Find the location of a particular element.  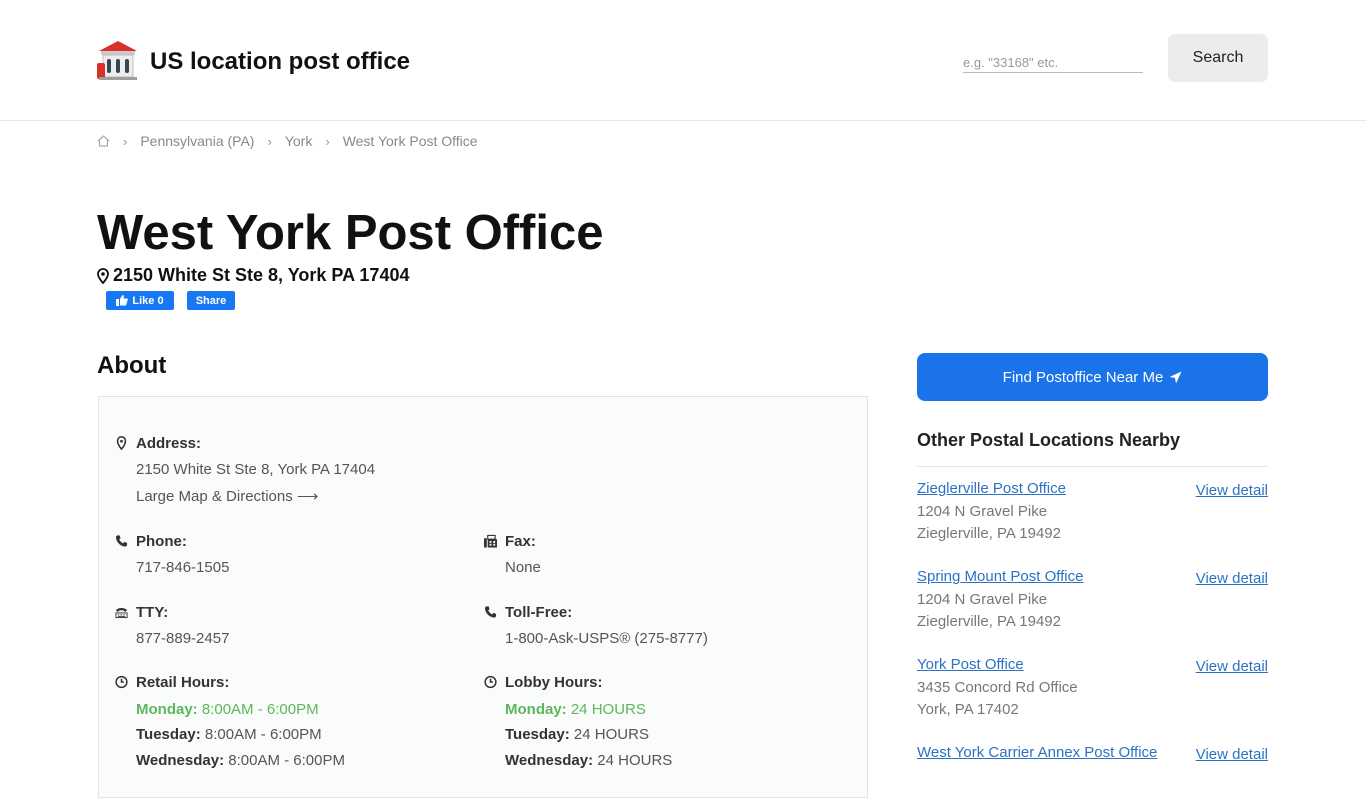

facebook-share-label: Share is located at coordinates (211, 300).